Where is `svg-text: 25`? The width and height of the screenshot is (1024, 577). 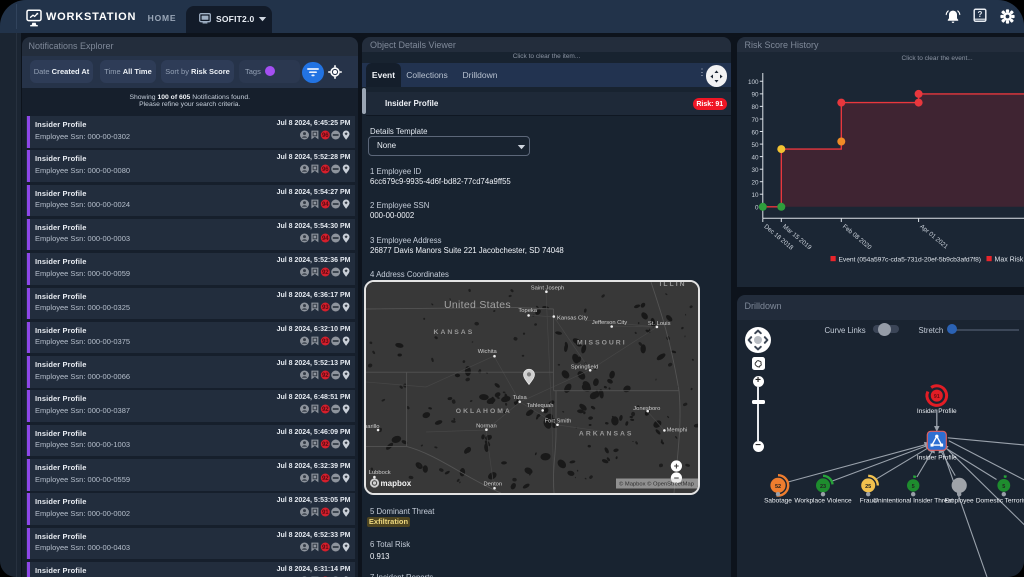
svg-text: 25 is located at coordinates (868, 487).